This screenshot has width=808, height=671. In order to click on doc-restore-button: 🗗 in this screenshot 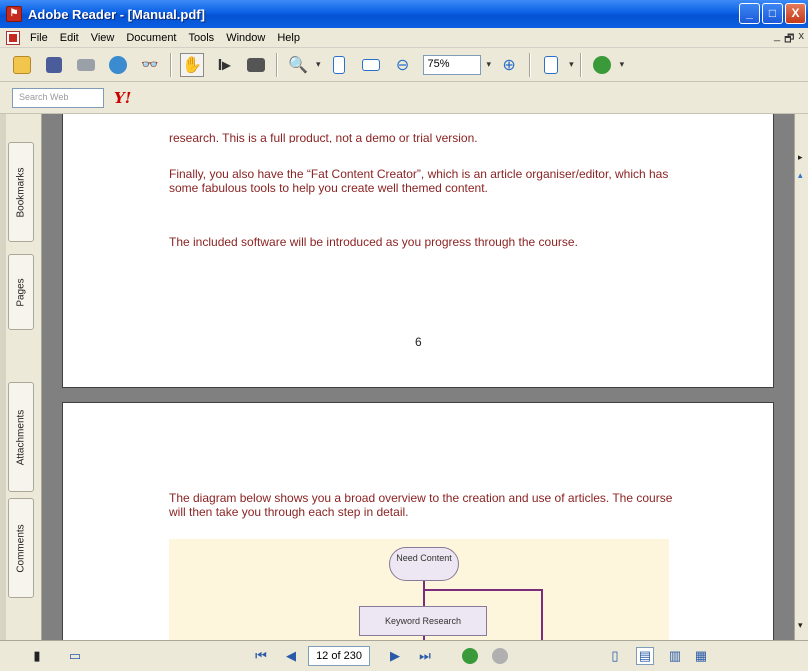, I will do `click(789, 39)`.